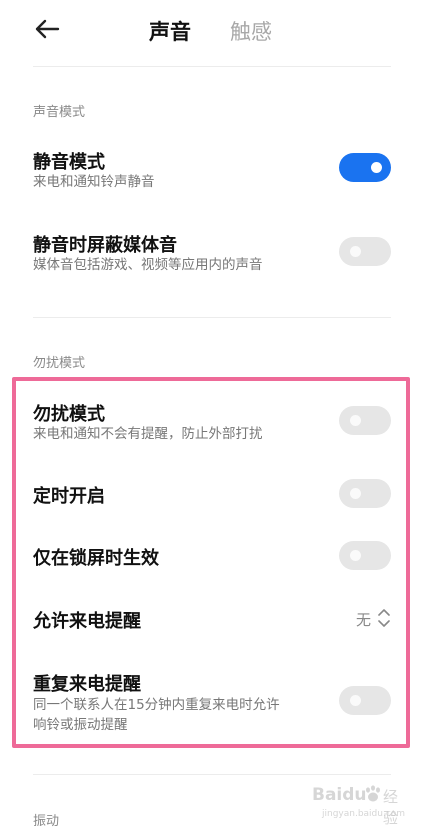  What do you see at coordinates (212, 493) in the screenshot?
I see `setting-row-scheduled: 定时开启` at bounding box center [212, 493].